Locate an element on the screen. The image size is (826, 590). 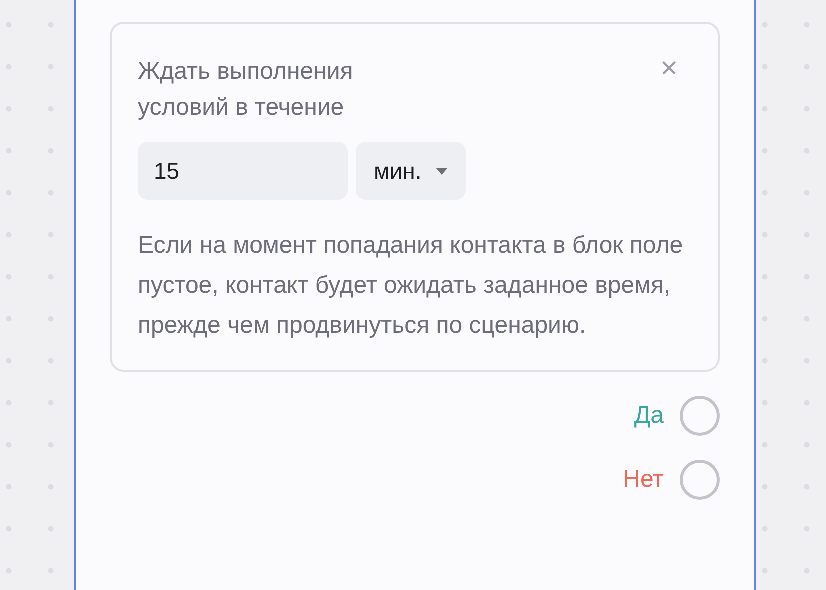
caret-icon is located at coordinates (442, 171).